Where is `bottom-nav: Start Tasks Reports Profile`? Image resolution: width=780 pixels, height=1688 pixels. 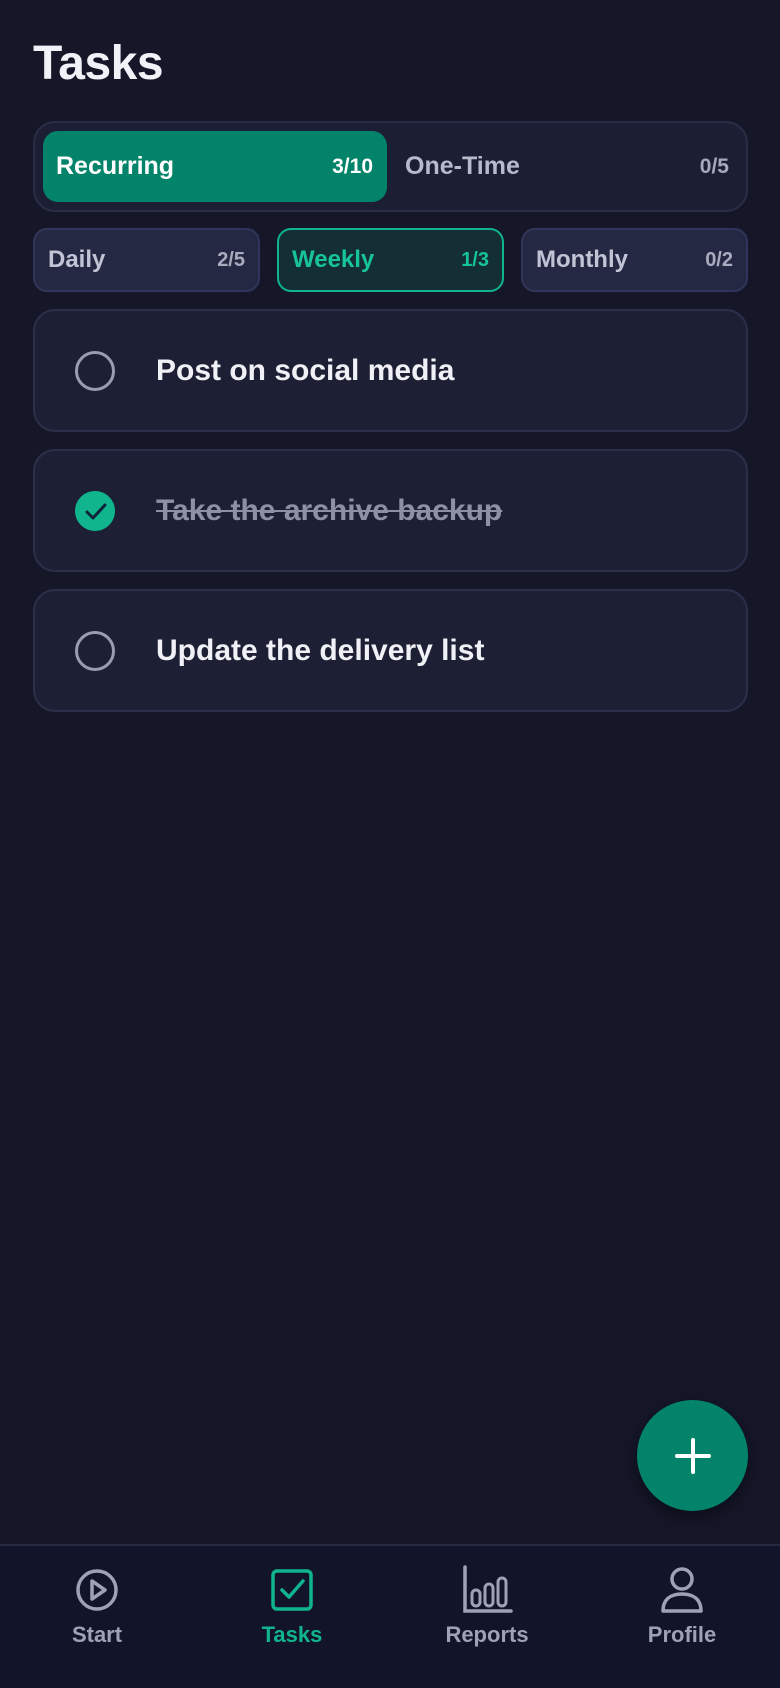 bottom-nav: Start Tasks Reports Profile is located at coordinates (390, 1616).